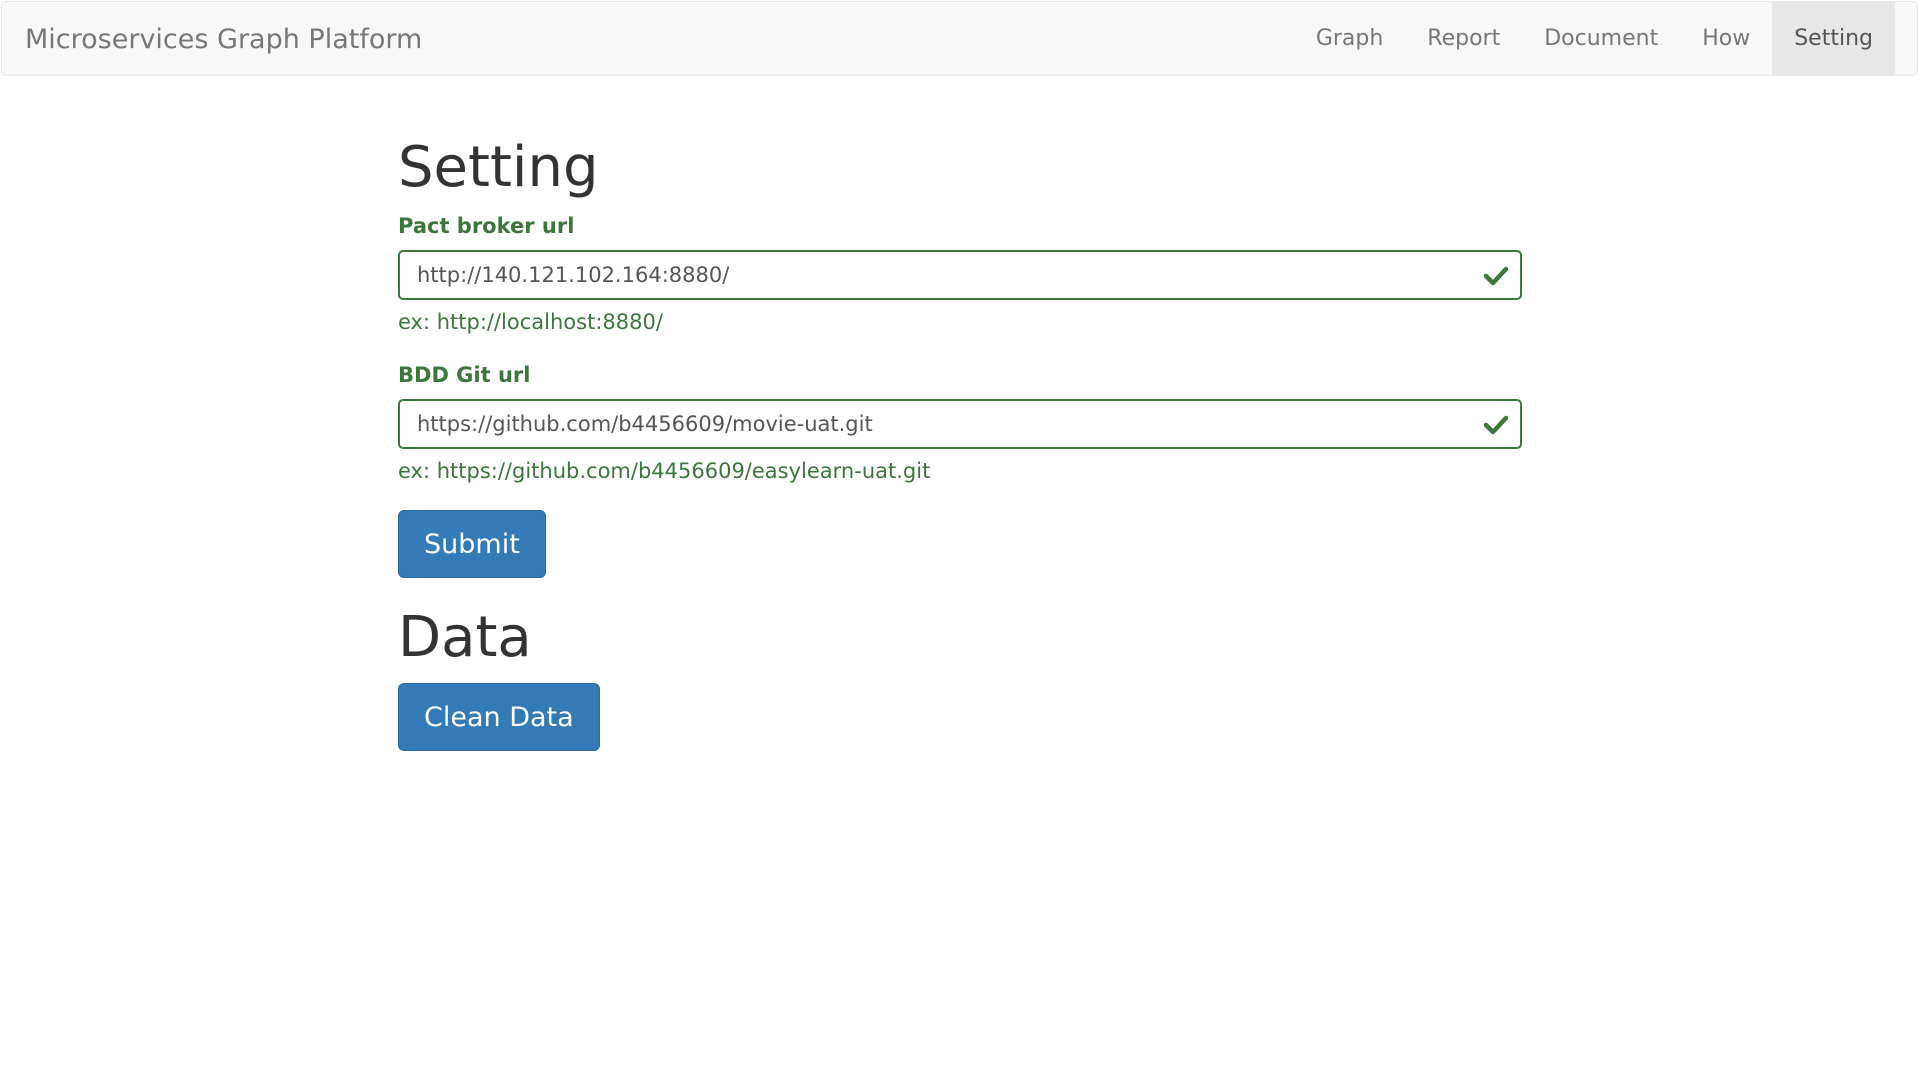 This screenshot has height=1080, width=1920. I want to click on bdd-git-field, so click(960, 424).